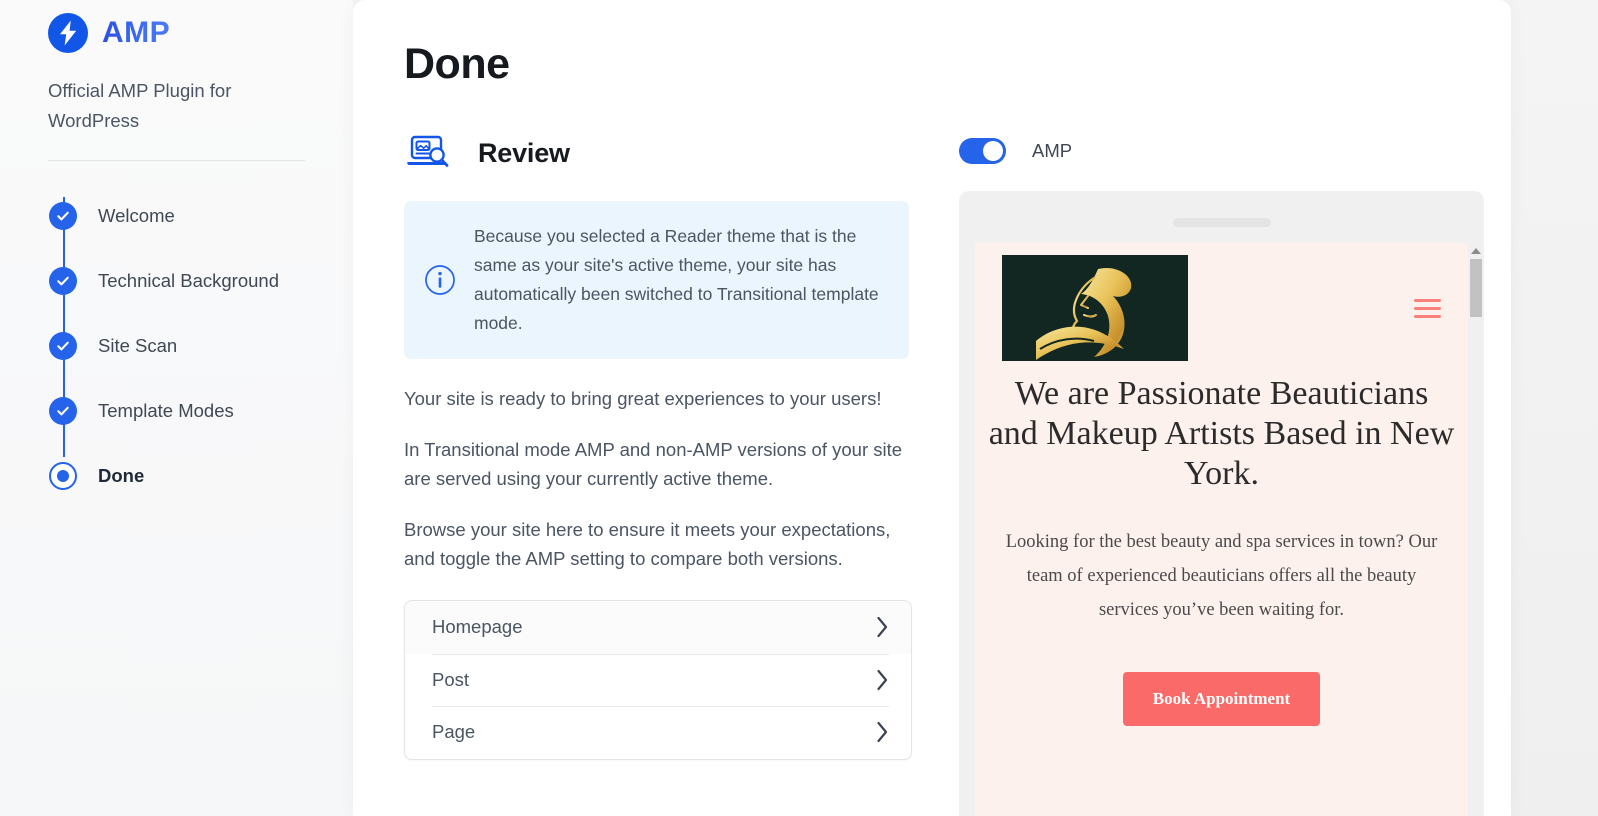 The image size is (1598, 816). I want to click on preview-link-post: Post, so click(658, 680).